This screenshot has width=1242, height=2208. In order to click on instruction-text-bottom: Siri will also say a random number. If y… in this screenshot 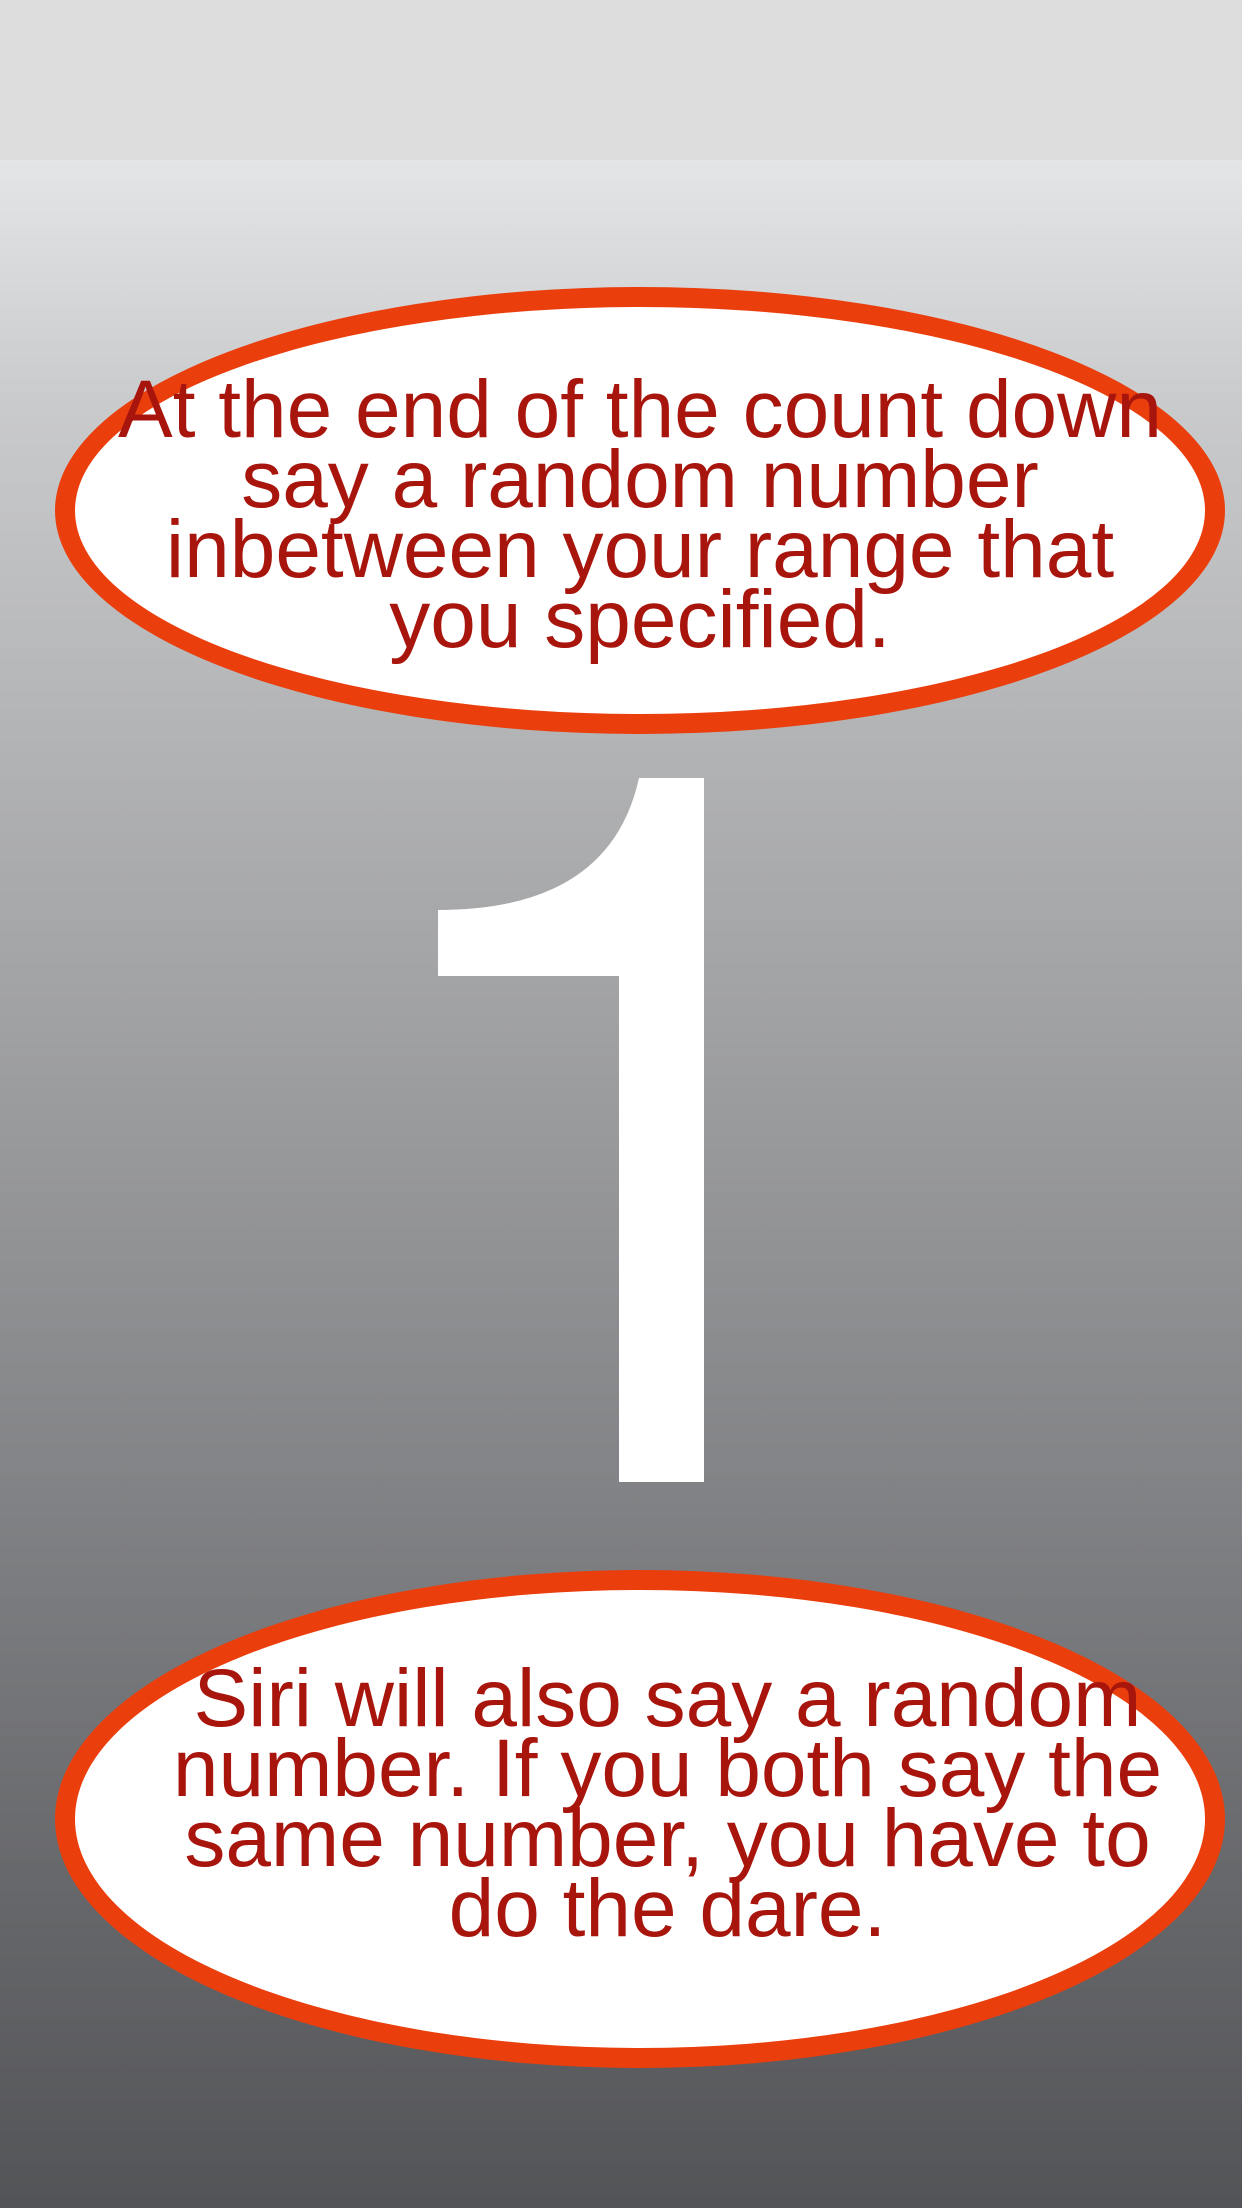, I will do `click(667, 1803)`.